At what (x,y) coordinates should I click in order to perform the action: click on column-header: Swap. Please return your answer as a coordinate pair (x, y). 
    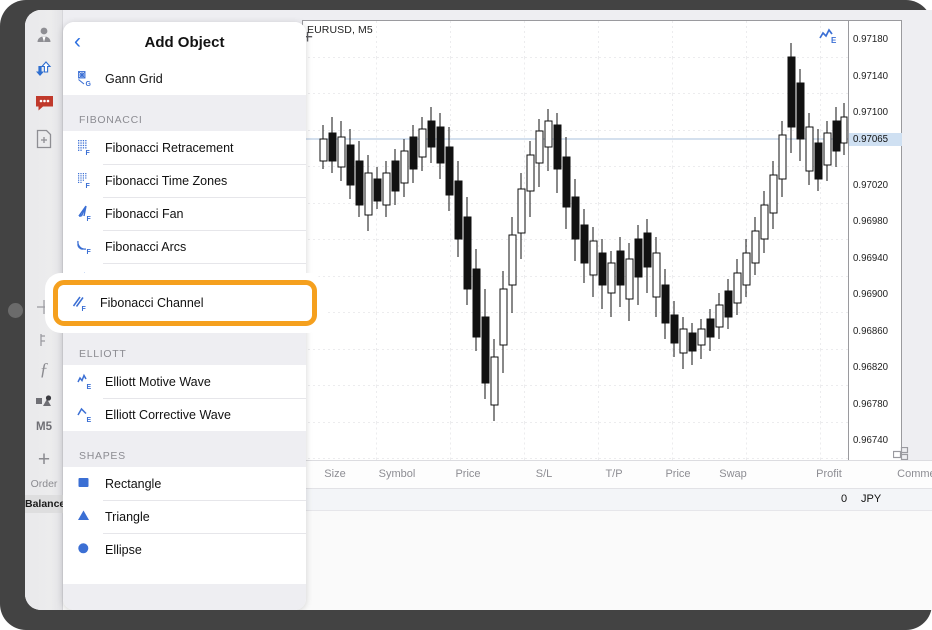
    Looking at the image, I should click on (733, 474).